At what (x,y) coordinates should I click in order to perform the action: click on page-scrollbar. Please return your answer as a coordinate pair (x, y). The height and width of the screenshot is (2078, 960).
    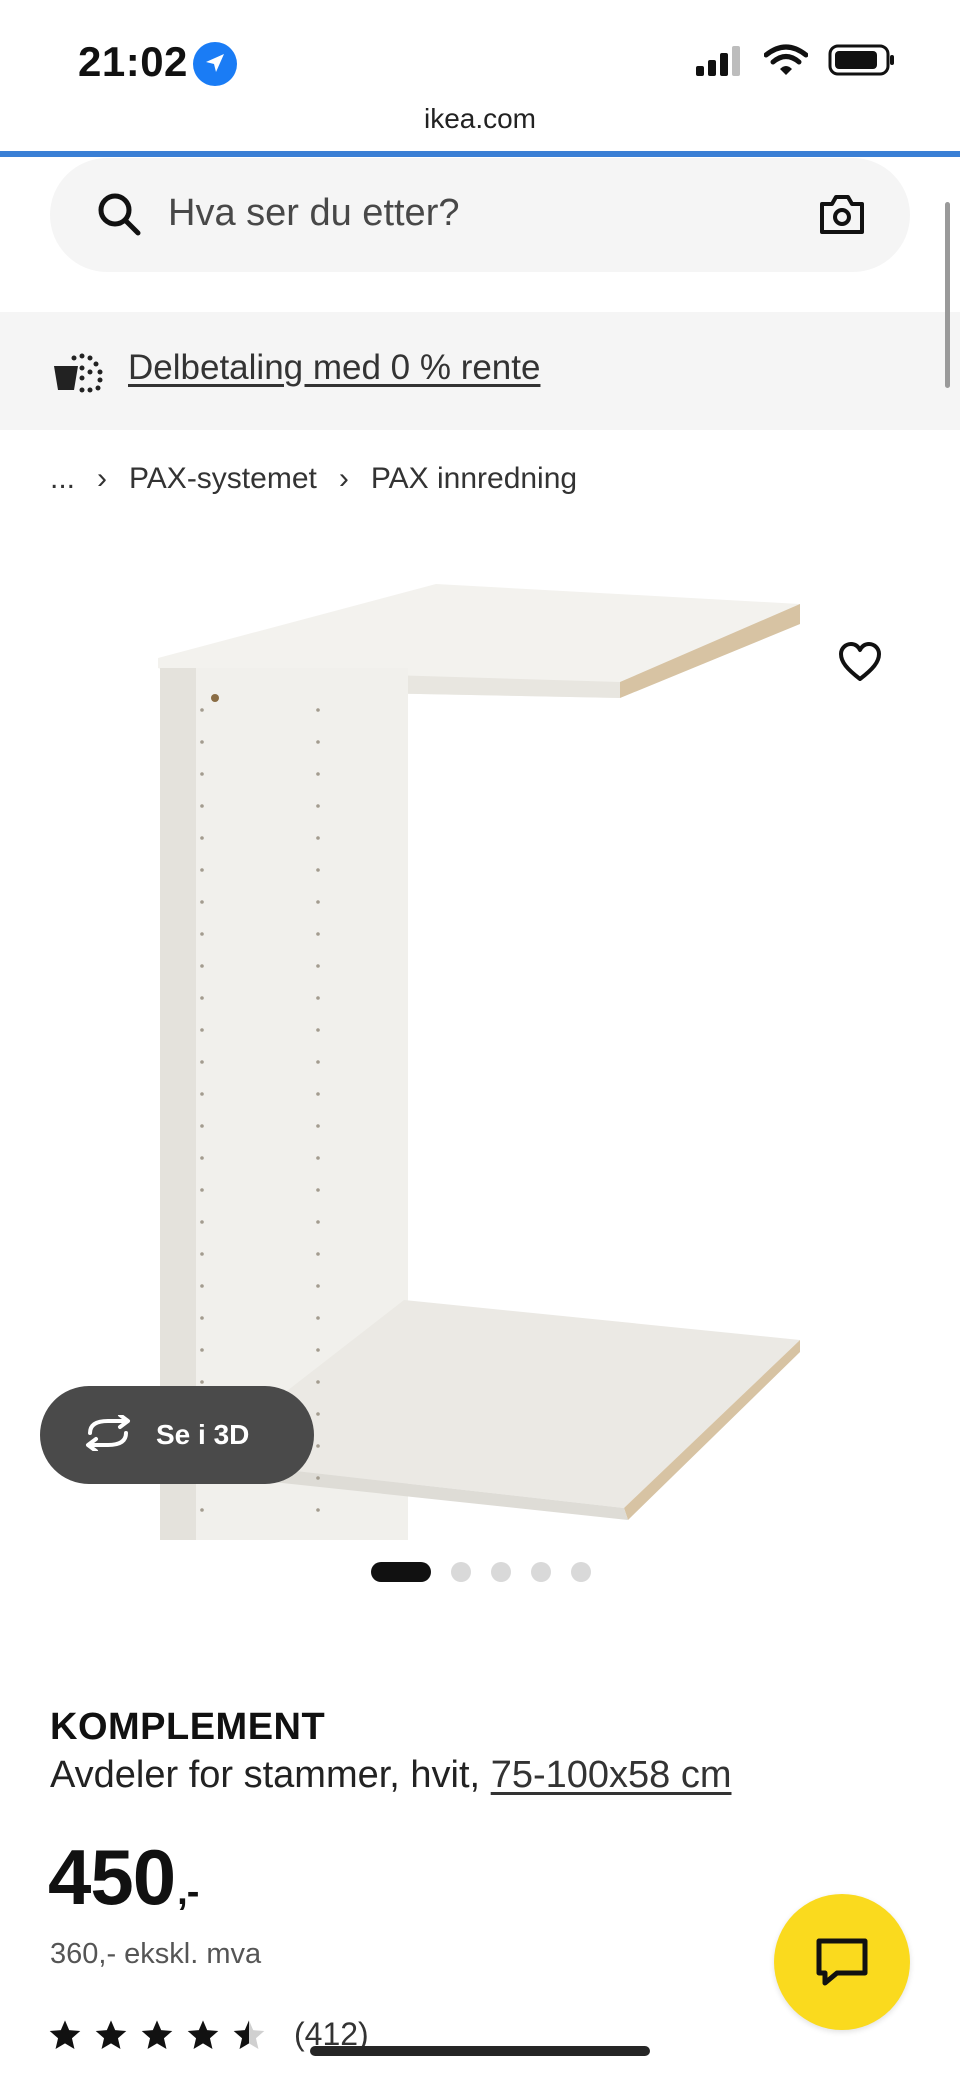
    Looking at the image, I should click on (947, 295).